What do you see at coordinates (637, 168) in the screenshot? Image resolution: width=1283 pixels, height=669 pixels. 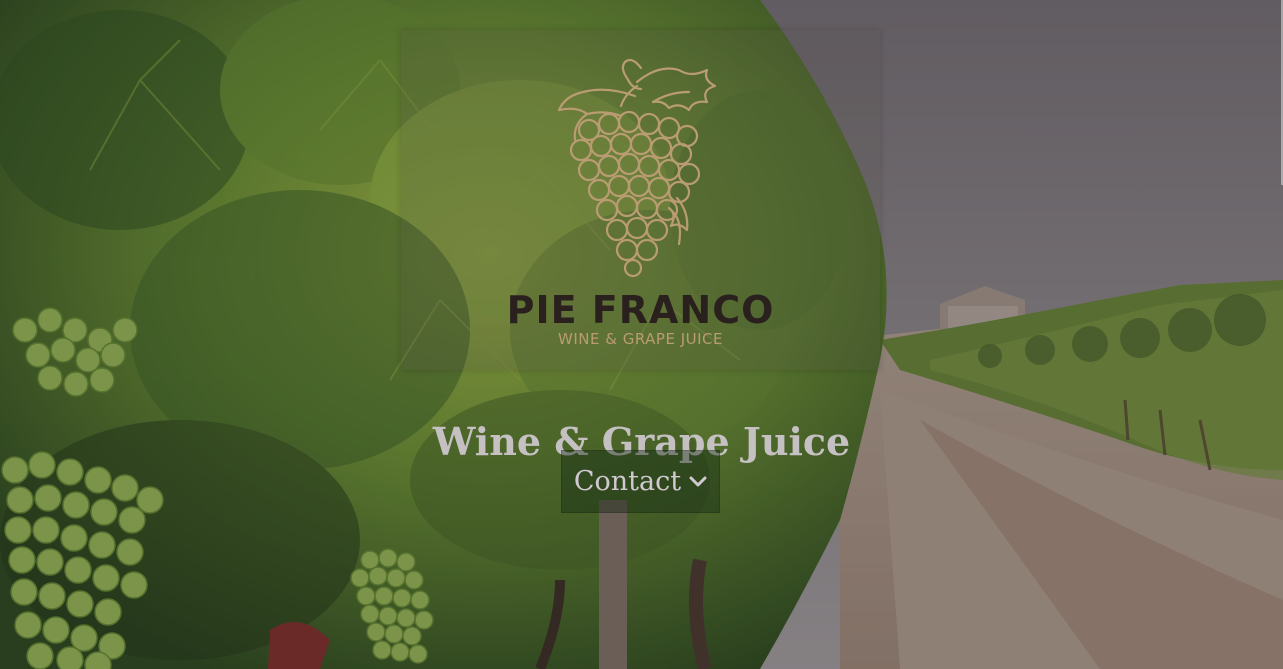 I see `grape-bunch-icon` at bounding box center [637, 168].